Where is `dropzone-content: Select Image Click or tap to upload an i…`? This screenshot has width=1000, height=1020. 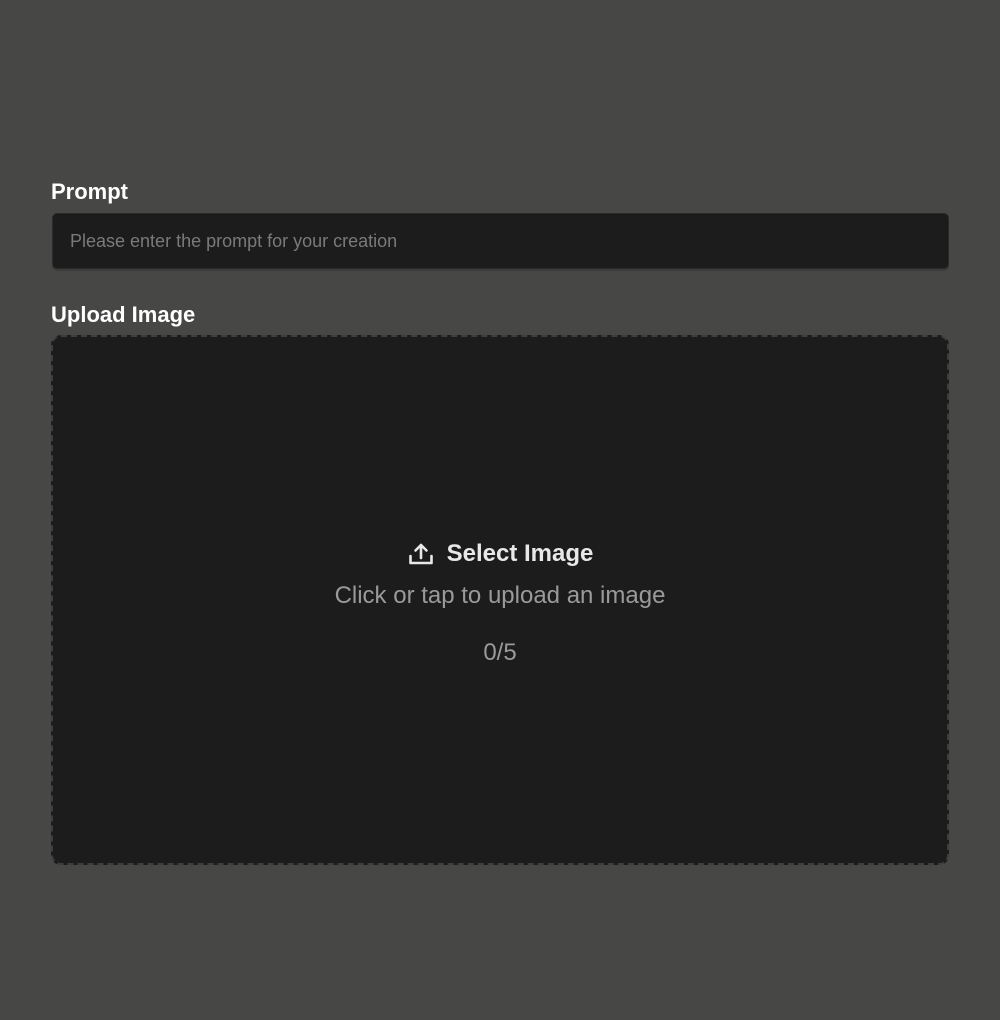 dropzone-content: Select Image Click or tap to upload an i… is located at coordinates (500, 602).